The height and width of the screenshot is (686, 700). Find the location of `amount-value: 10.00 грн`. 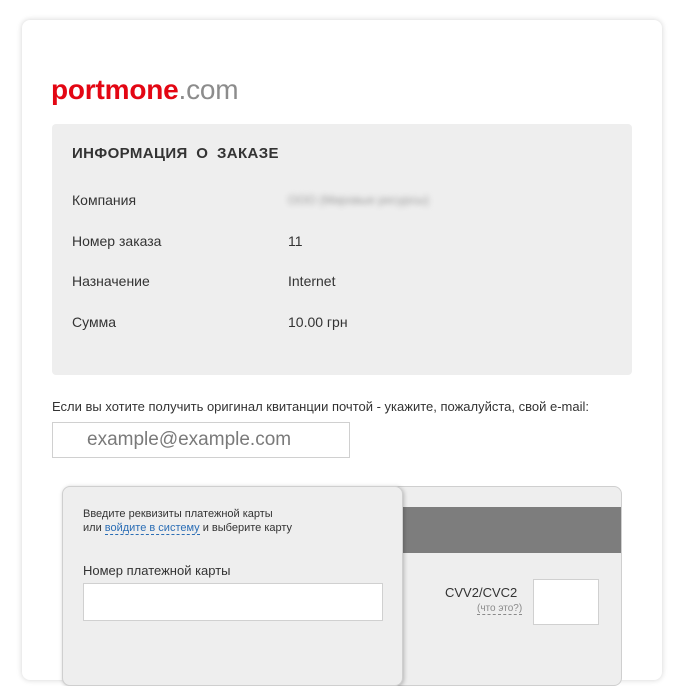

amount-value: 10.00 грн is located at coordinates (318, 322).